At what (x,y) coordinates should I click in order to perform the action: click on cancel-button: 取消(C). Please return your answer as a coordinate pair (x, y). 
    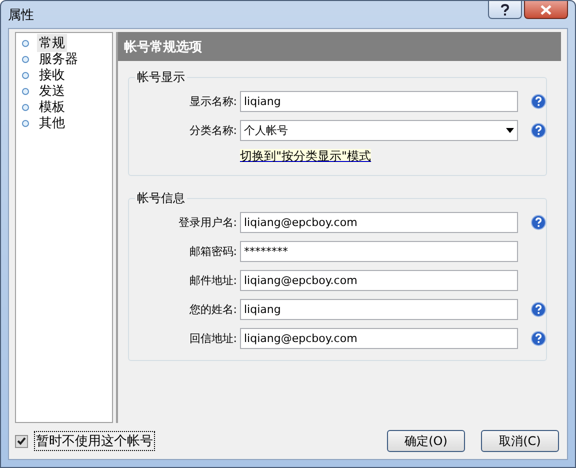
    Looking at the image, I should click on (520, 441).